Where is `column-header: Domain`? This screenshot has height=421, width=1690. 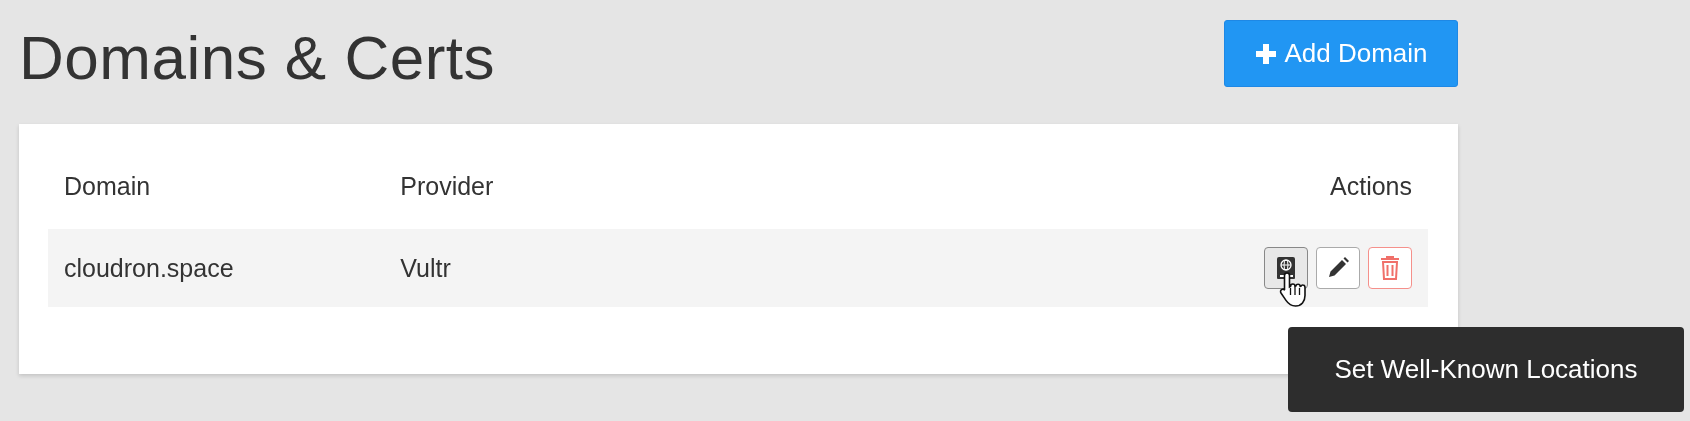 column-header: Domain is located at coordinates (216, 201).